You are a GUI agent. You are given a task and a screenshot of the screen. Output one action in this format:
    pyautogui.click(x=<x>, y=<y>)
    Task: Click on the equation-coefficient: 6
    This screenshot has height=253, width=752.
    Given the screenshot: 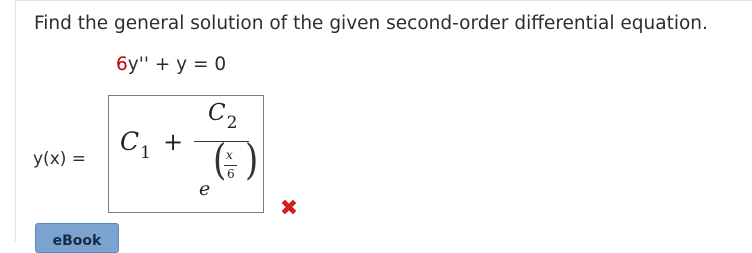 What is the action you would take?
    pyautogui.click(x=122, y=64)
    